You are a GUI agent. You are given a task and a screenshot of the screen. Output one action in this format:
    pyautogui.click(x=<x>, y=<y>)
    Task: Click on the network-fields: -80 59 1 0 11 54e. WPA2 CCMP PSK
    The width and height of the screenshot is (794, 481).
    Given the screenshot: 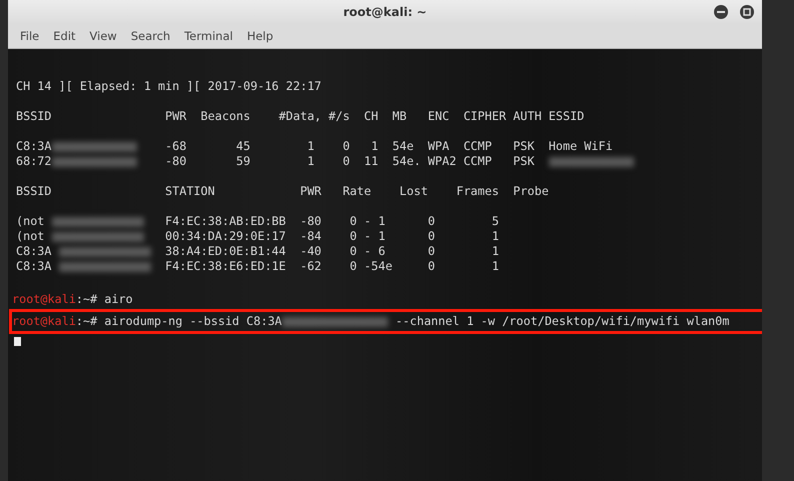 What is the action you would take?
    pyautogui.click(x=342, y=161)
    